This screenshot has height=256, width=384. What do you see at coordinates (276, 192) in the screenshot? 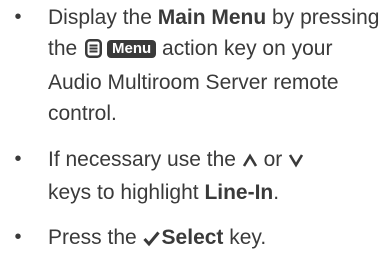
I see `step2-text-d: .` at bounding box center [276, 192].